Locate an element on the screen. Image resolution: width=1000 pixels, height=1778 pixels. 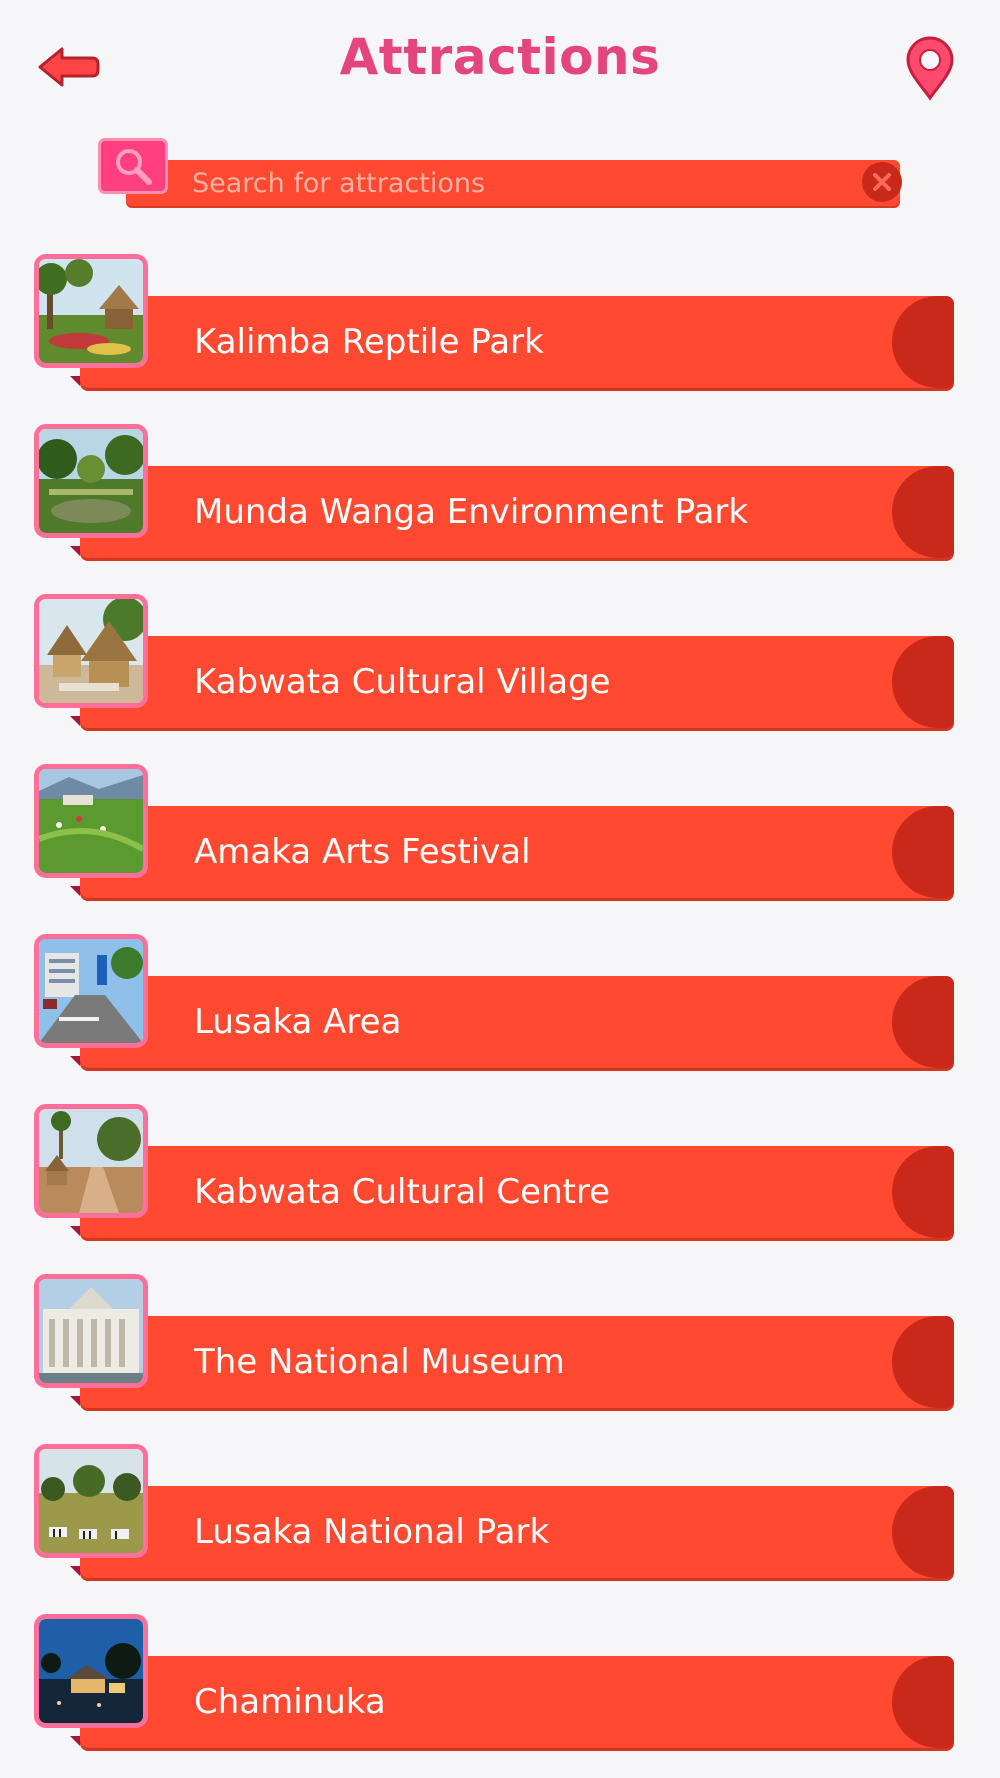
list-item: Kabwata Cultural Village is located at coordinates (494, 662).